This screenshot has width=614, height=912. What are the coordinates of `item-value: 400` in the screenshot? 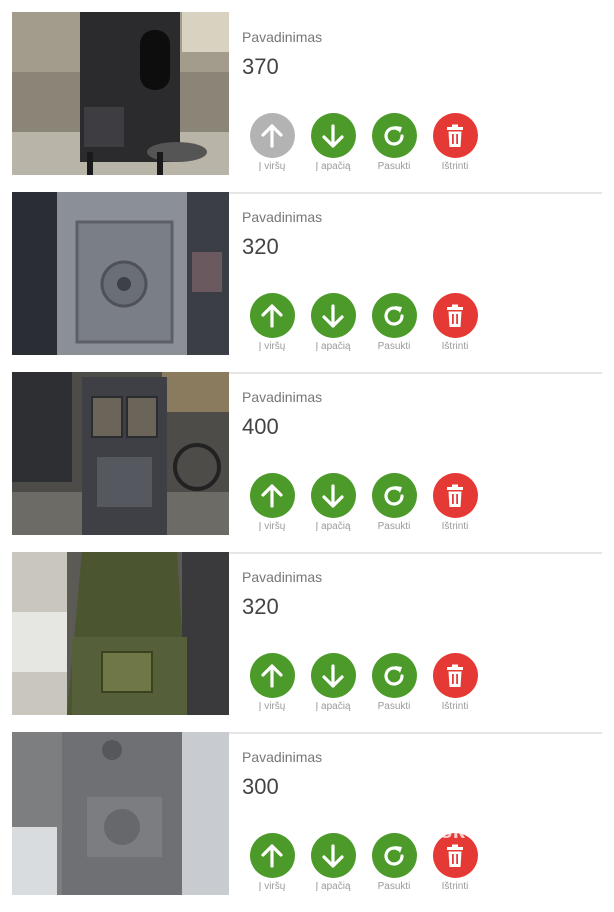 It's located at (260, 426).